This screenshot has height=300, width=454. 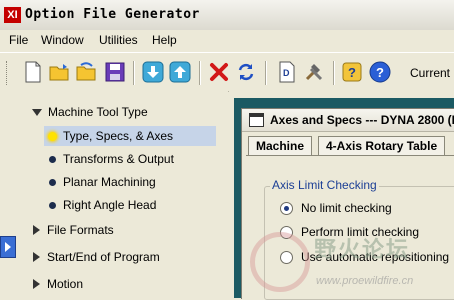 I want to click on help-cursor-icon: ?, so click(x=352, y=72).